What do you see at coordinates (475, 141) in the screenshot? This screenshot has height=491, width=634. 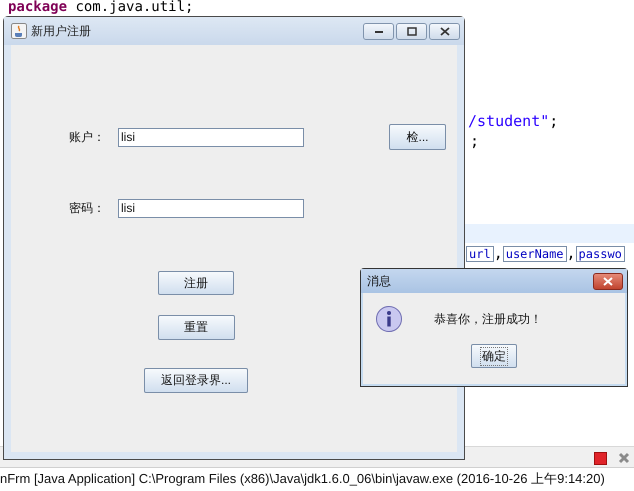 I see `code-line: ;` at bounding box center [475, 141].